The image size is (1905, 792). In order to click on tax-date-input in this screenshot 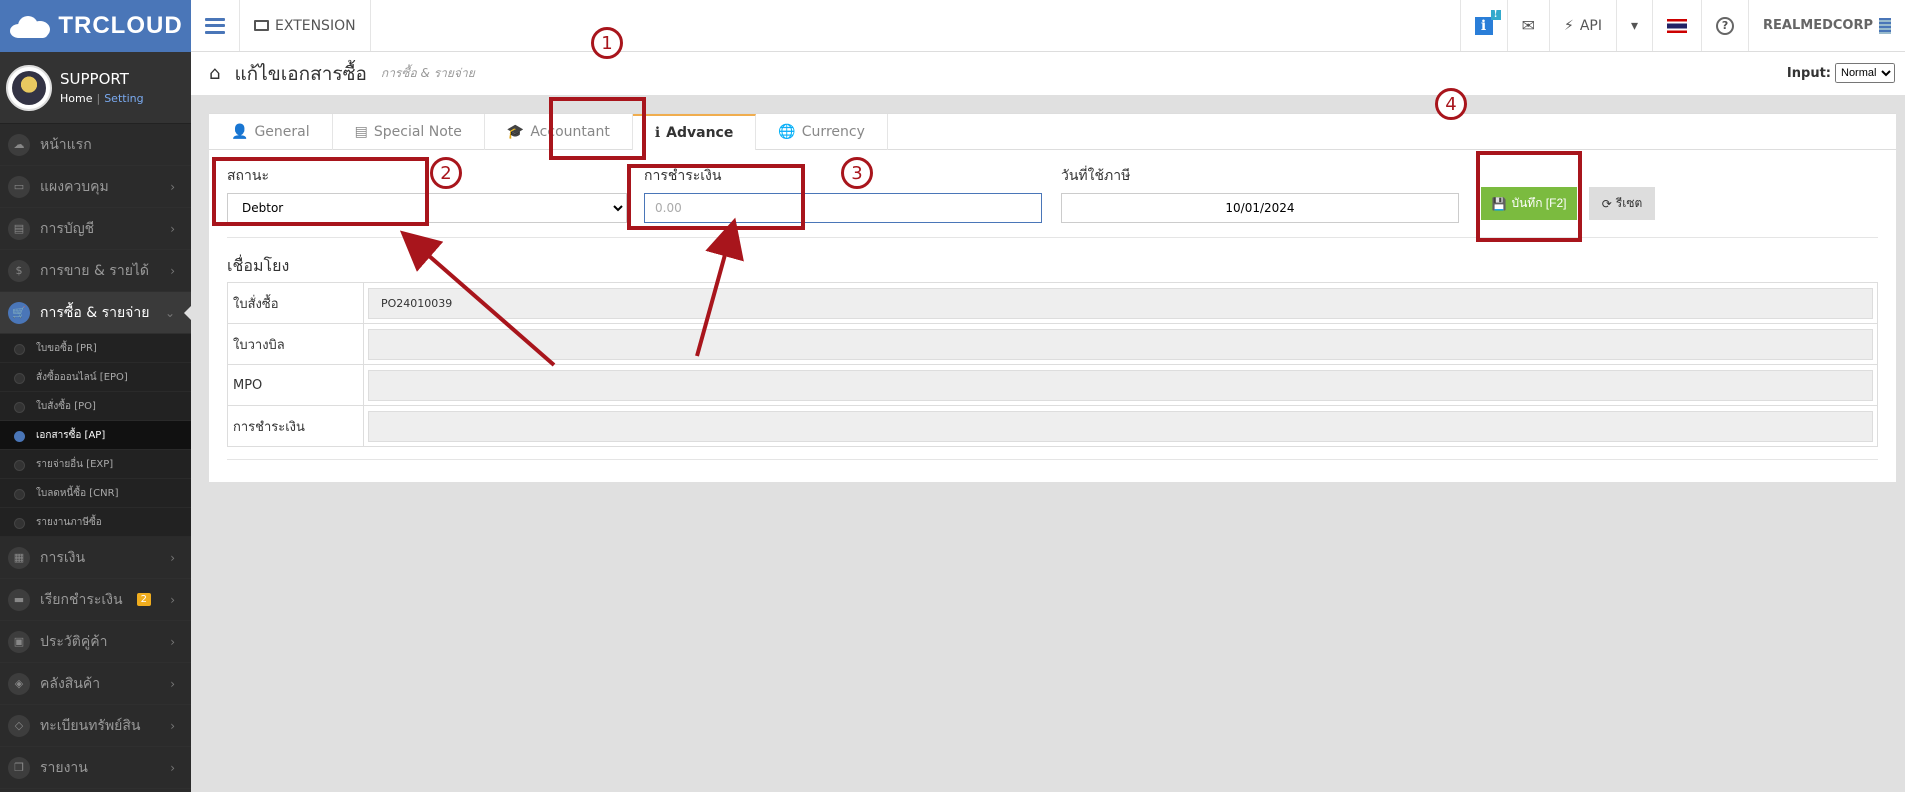, I will do `click(1260, 208)`.